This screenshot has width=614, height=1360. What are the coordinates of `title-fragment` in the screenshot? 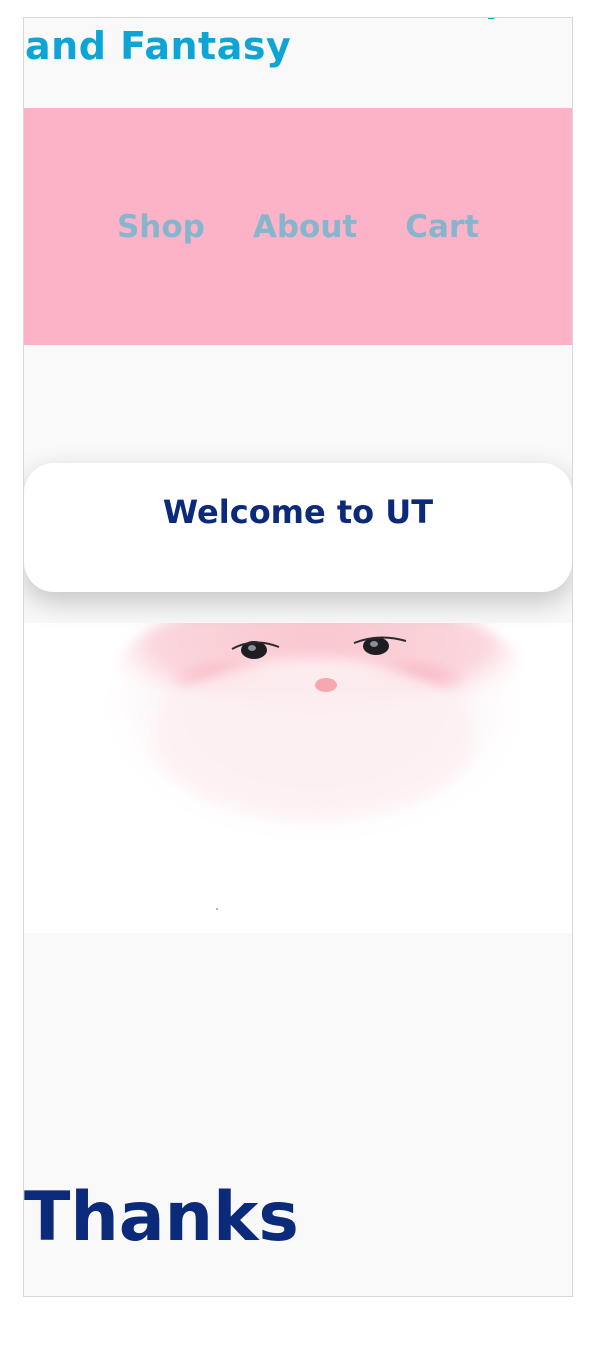 It's located at (491, 18).